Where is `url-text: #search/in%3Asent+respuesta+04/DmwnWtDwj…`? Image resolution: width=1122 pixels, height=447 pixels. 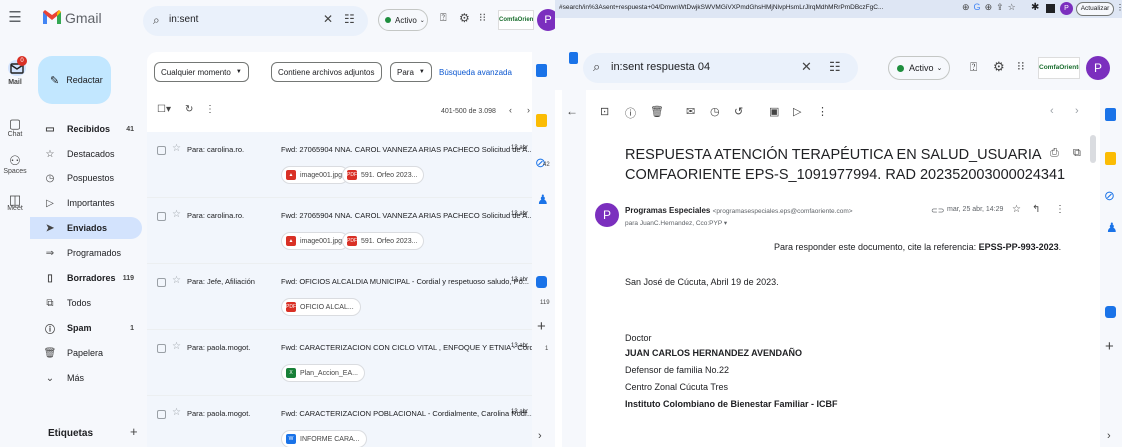 url-text: #search/in%3Asent+respuesta+04/DmwnWtDwj… is located at coordinates (759, 7).